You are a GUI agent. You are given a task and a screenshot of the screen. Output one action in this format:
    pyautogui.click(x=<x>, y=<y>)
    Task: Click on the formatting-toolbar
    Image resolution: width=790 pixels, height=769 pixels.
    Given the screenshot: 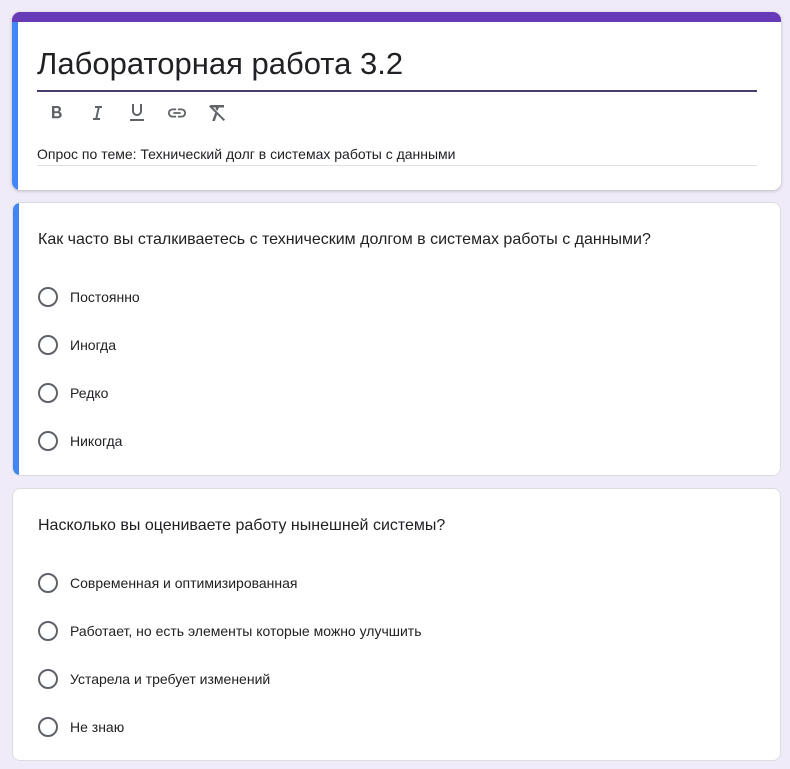 What is the action you would take?
    pyautogui.click(x=137, y=113)
    